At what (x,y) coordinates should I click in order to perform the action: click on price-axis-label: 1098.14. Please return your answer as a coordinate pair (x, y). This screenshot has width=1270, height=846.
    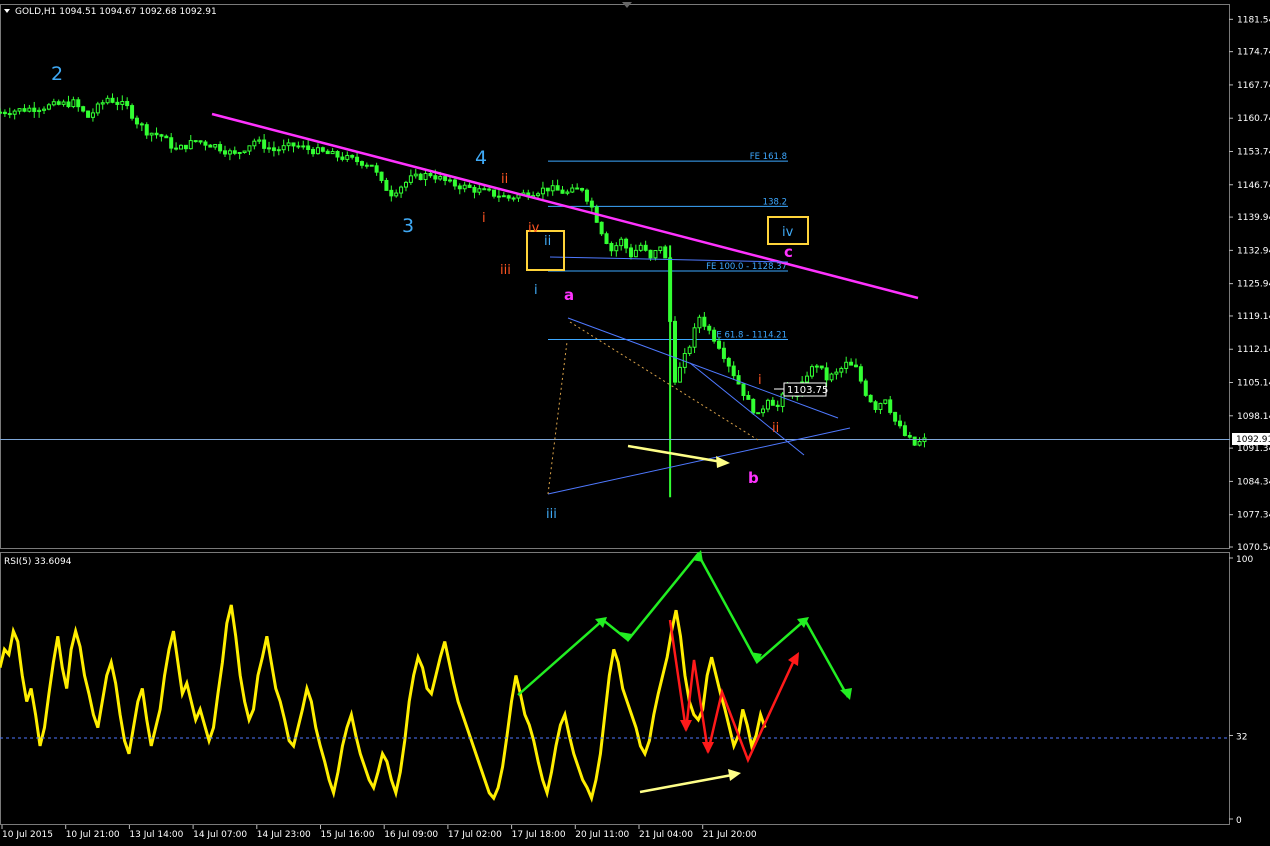
    Looking at the image, I should click on (1253, 417).